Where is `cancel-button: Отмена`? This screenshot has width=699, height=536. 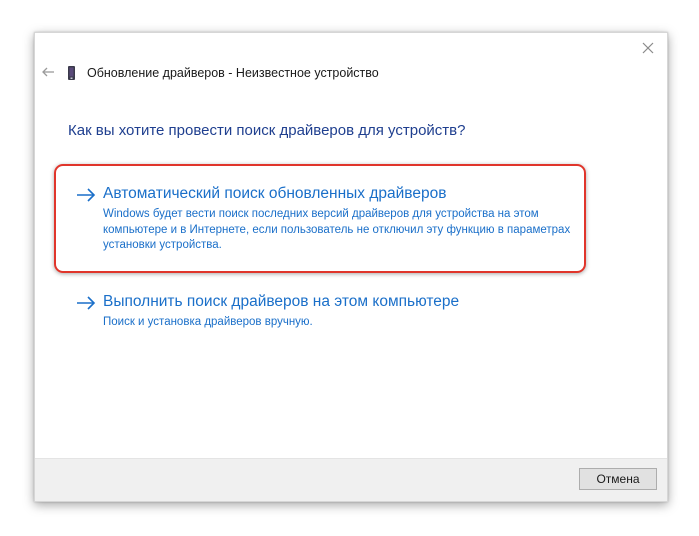 cancel-button: Отмена is located at coordinates (618, 479).